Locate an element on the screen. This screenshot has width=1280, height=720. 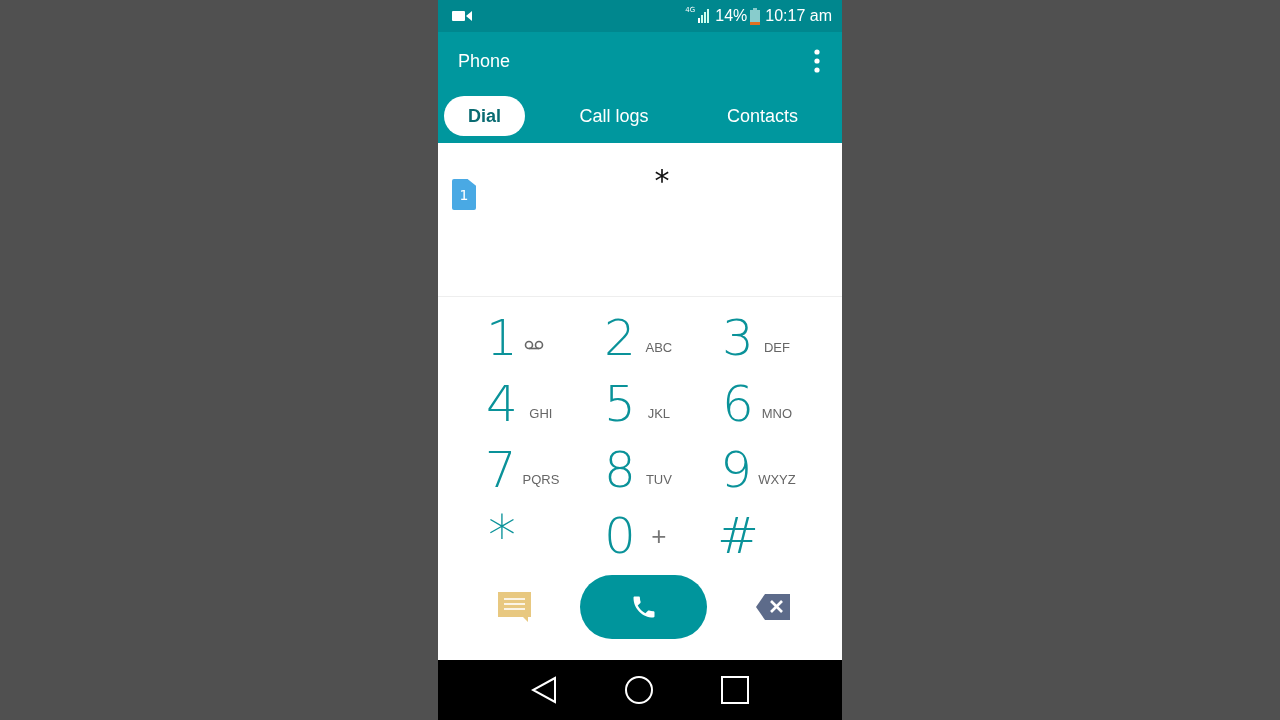
tab: Call logs is located at coordinates (614, 116).